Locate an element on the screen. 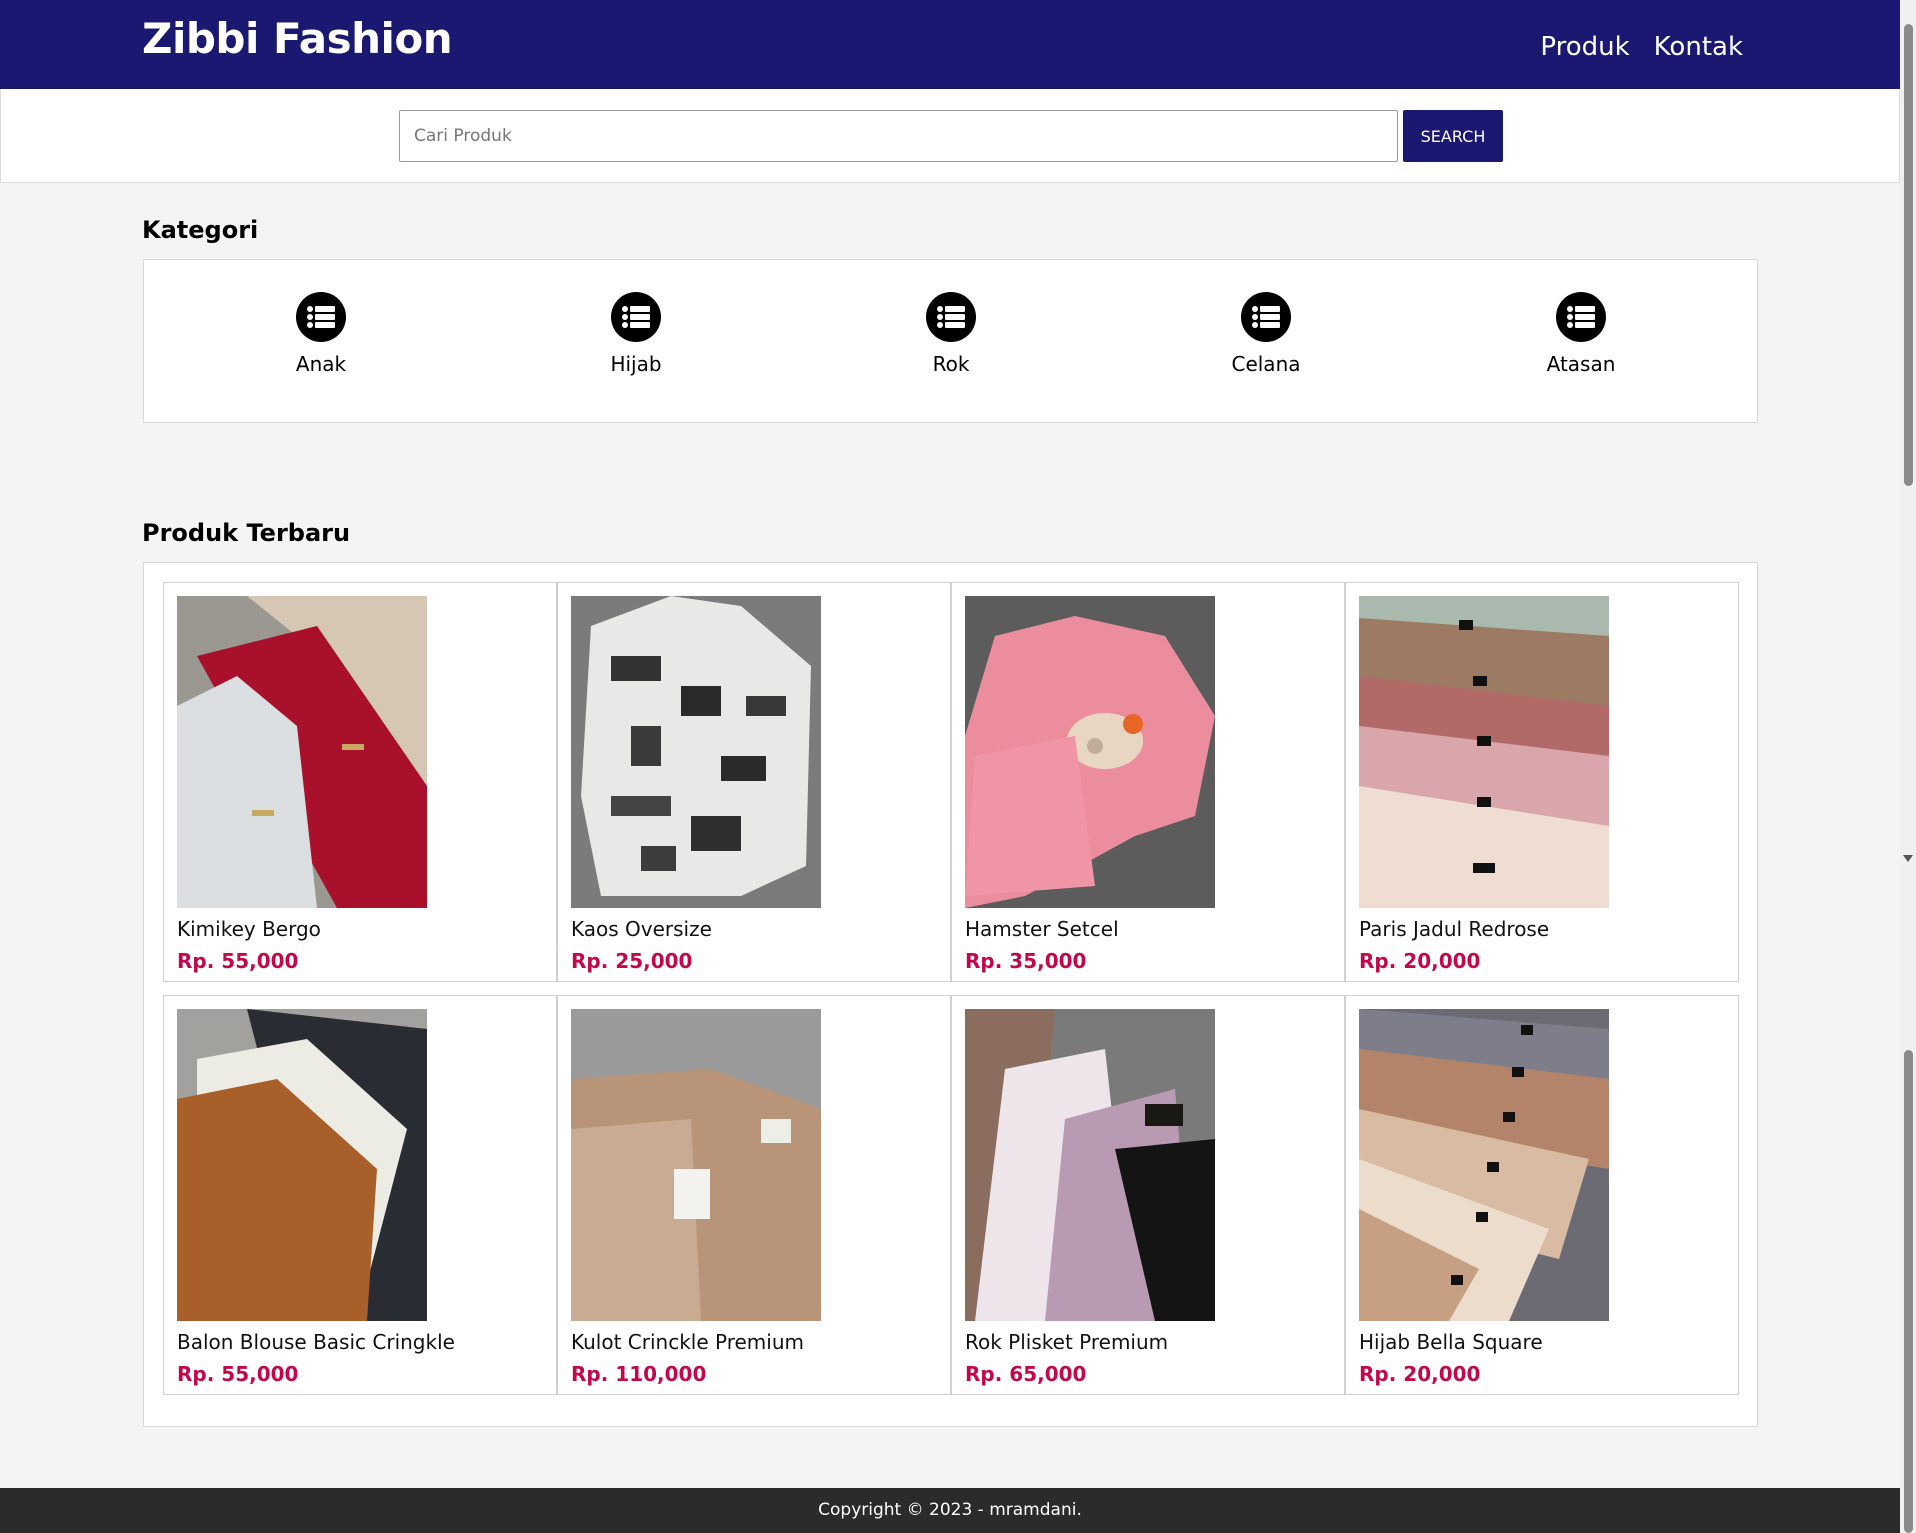 This screenshot has height=1533, width=1916. category-item-rok: Rok is located at coordinates (951, 334).